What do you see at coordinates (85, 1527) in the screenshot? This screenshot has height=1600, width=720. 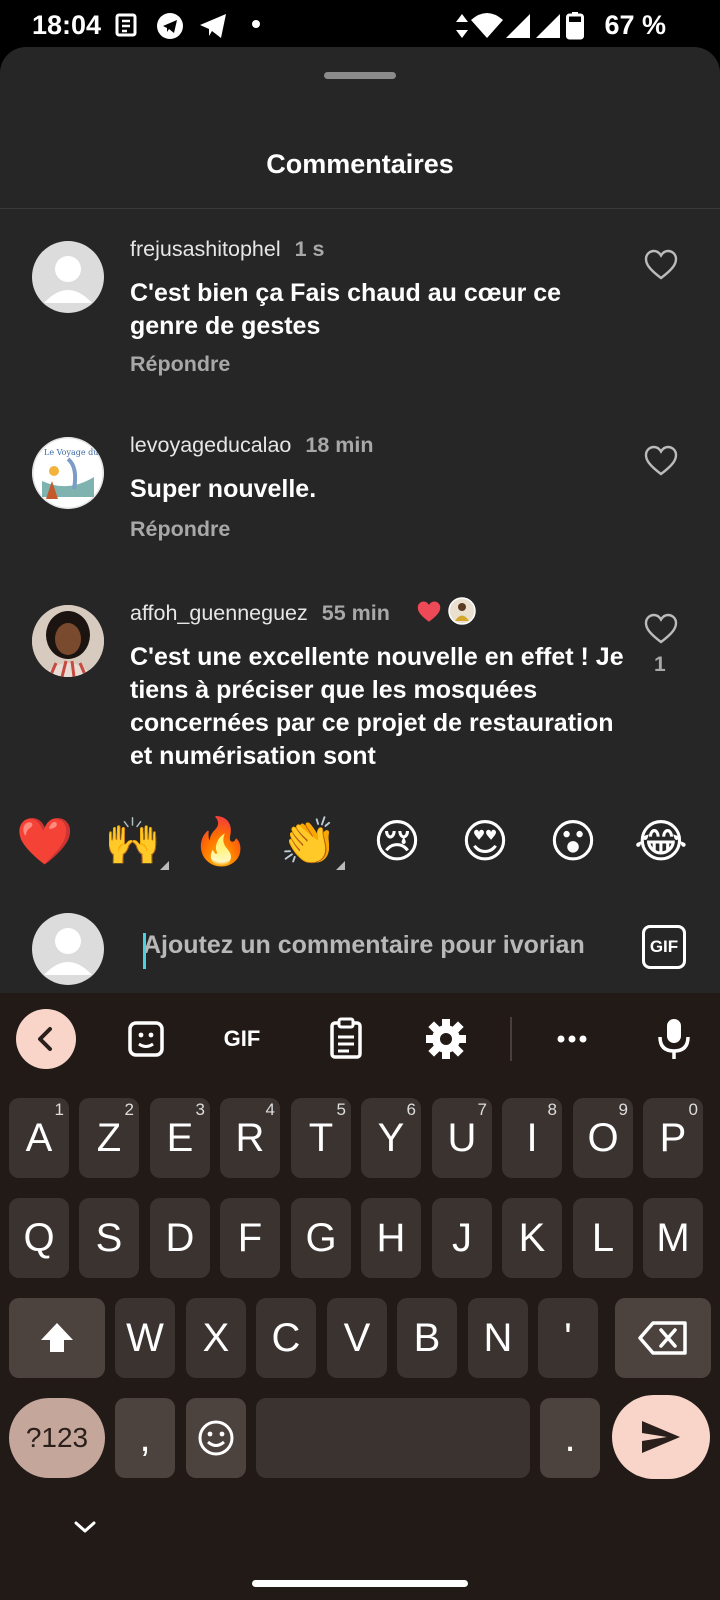 I see `hide-keyboard-chevron-icon` at bounding box center [85, 1527].